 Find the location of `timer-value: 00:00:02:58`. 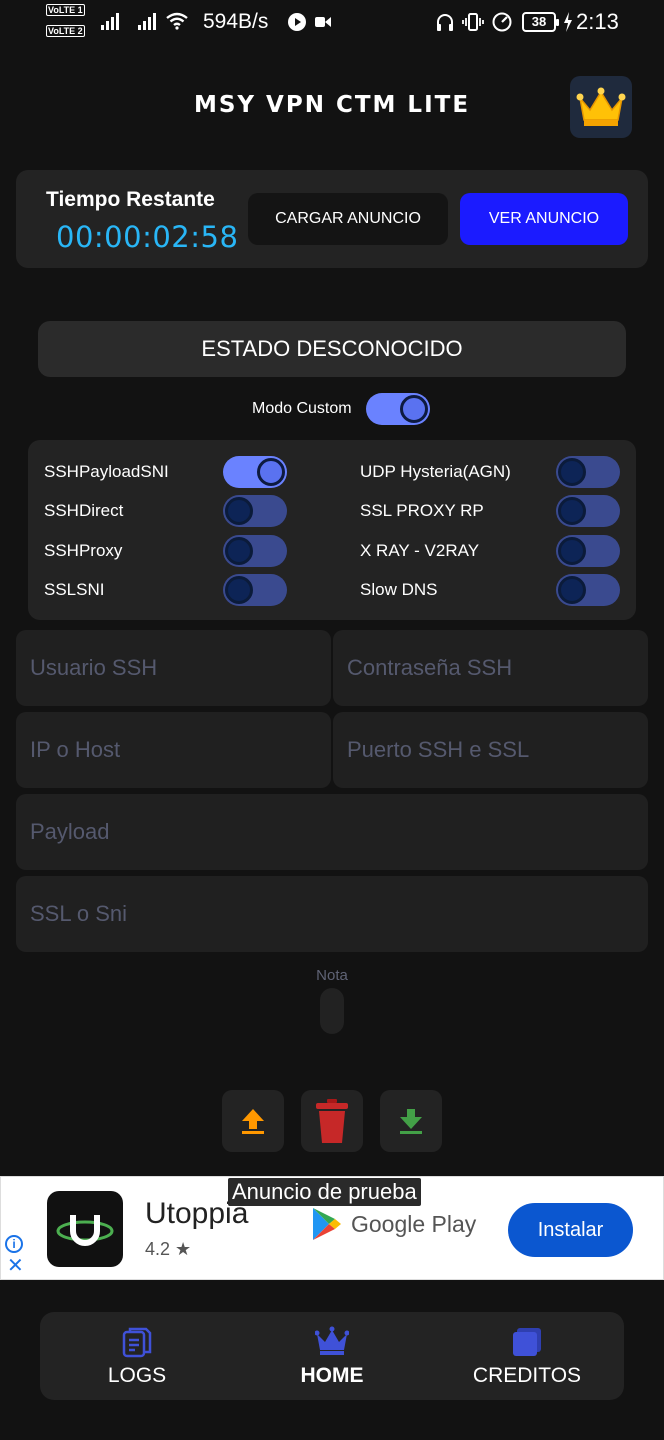

timer-value: 00:00:02:58 is located at coordinates (147, 237).